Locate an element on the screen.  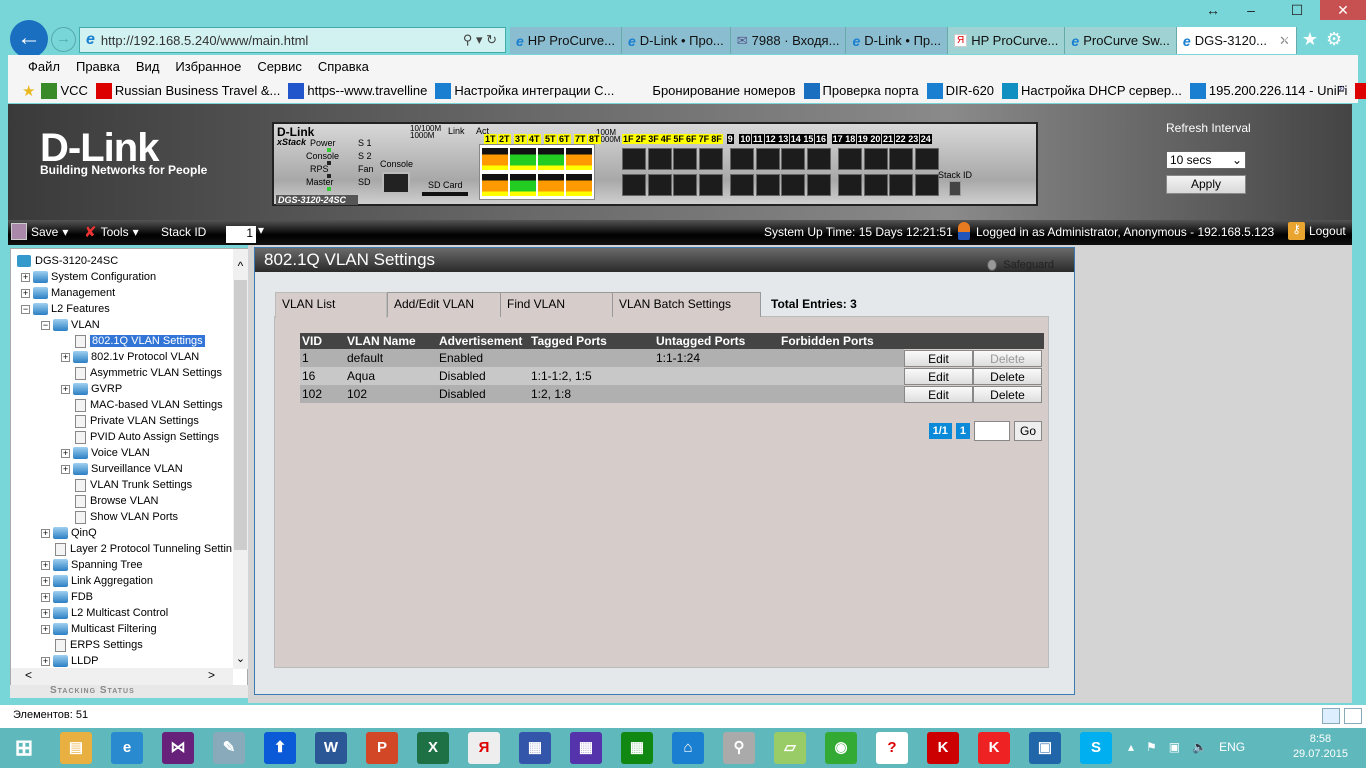
save-menu: Save ▾ is located at coordinates (39, 231).